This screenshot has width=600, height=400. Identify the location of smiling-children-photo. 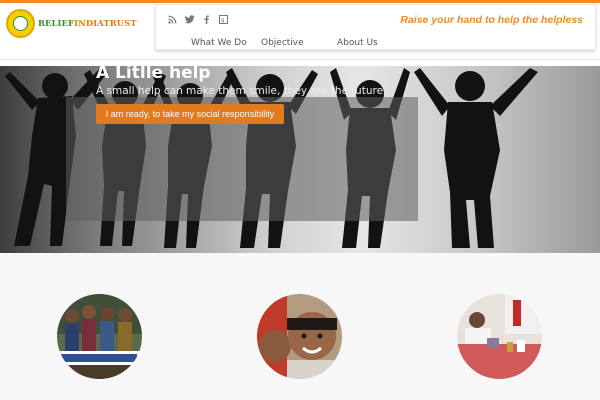
(299, 336).